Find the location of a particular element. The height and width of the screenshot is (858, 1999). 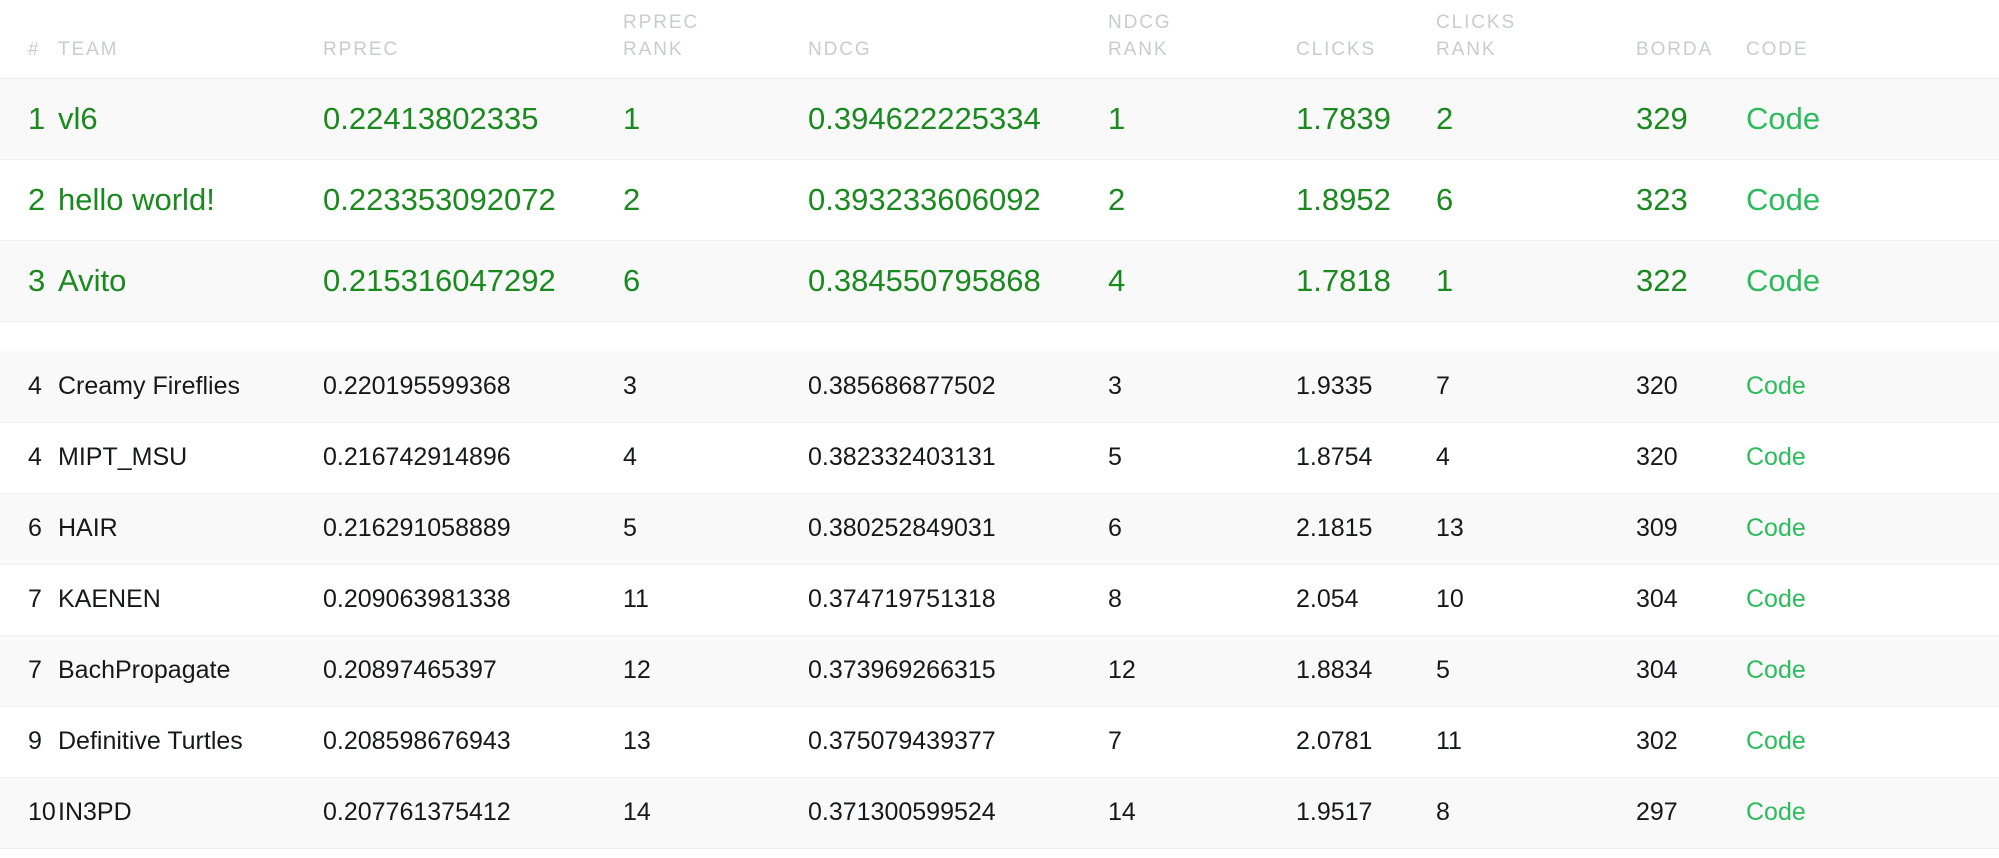

cell-rprec: 0.208598676943 is located at coordinates (473, 742).